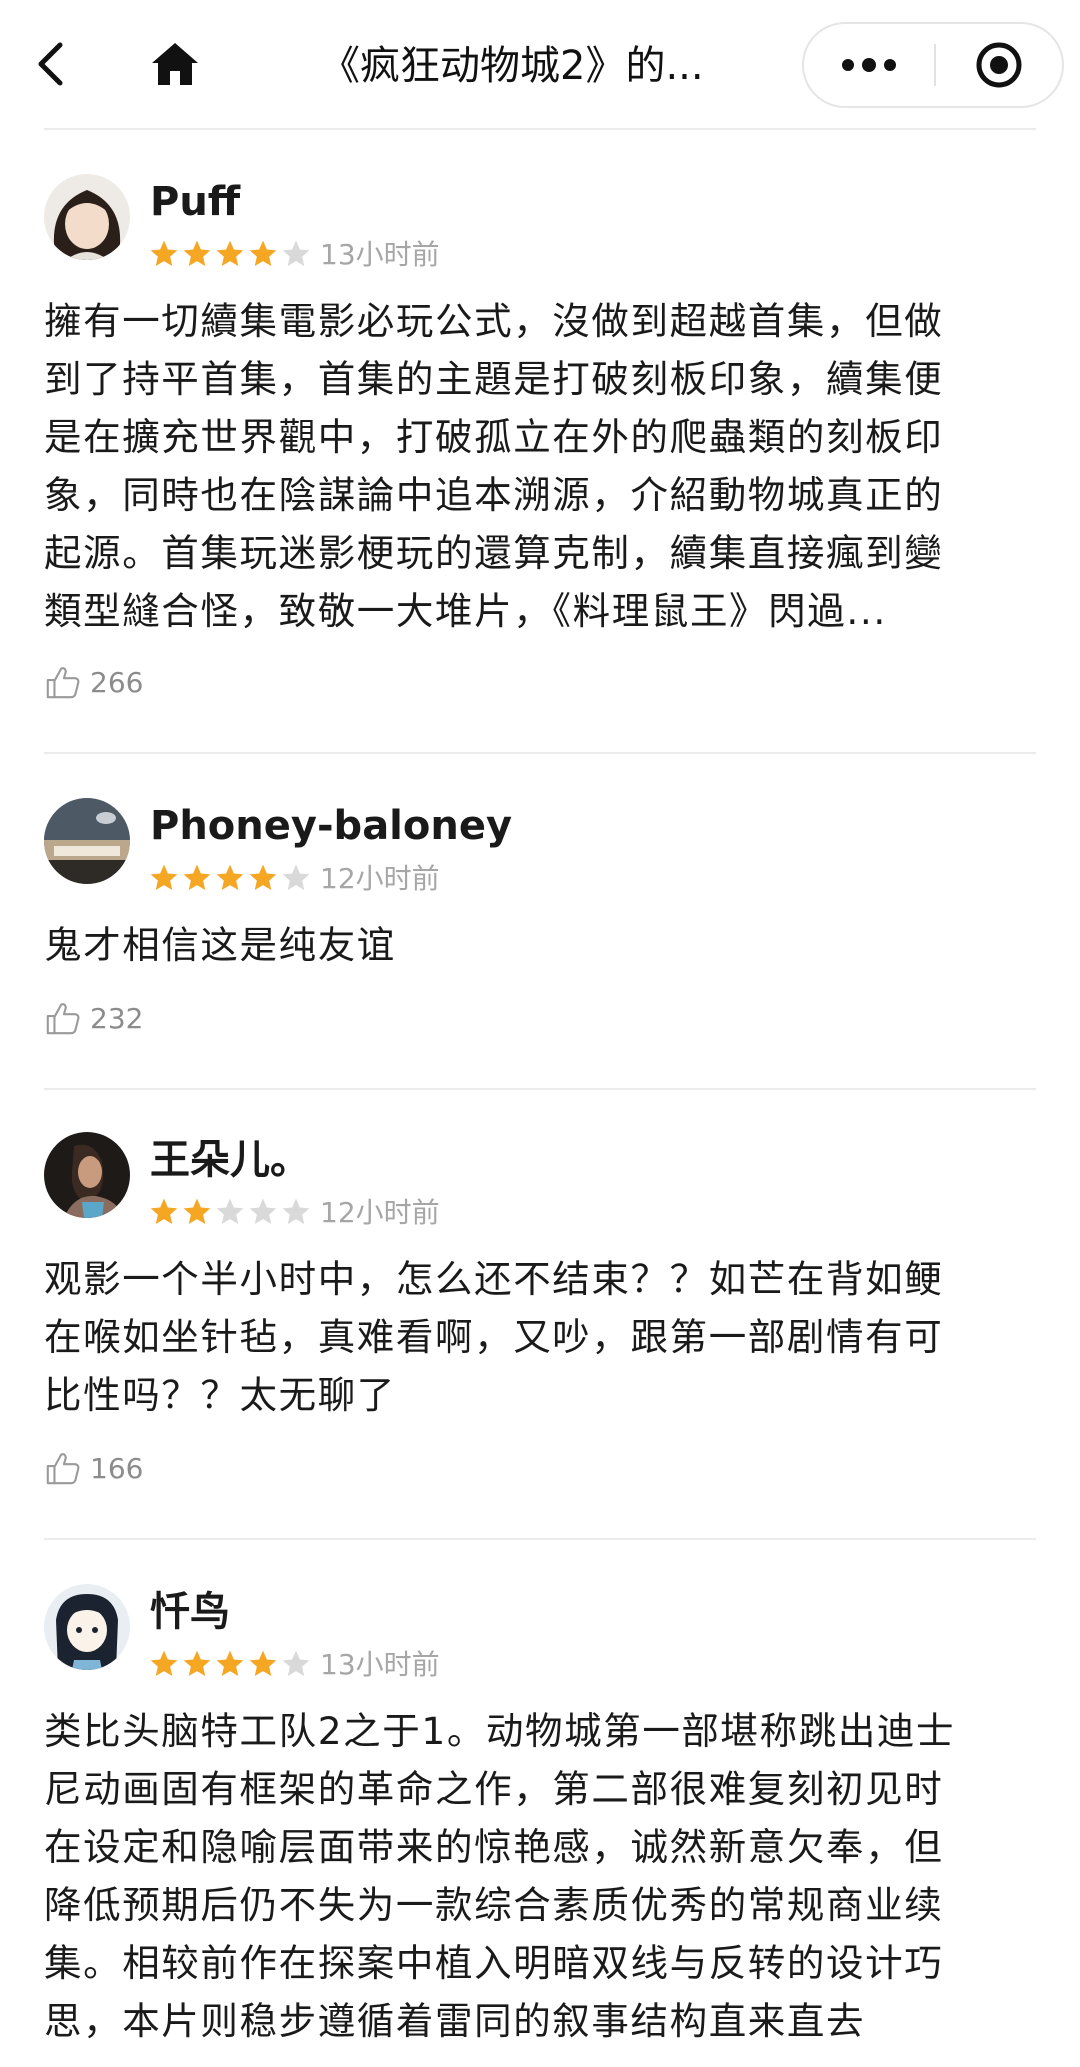 The width and height of the screenshot is (1080, 2067). Describe the element at coordinates (494, 1337) in the screenshot. I see `content-line: 在喉如坐针毡，真难看啊，又吵，跟第一部剧情有可` at that location.